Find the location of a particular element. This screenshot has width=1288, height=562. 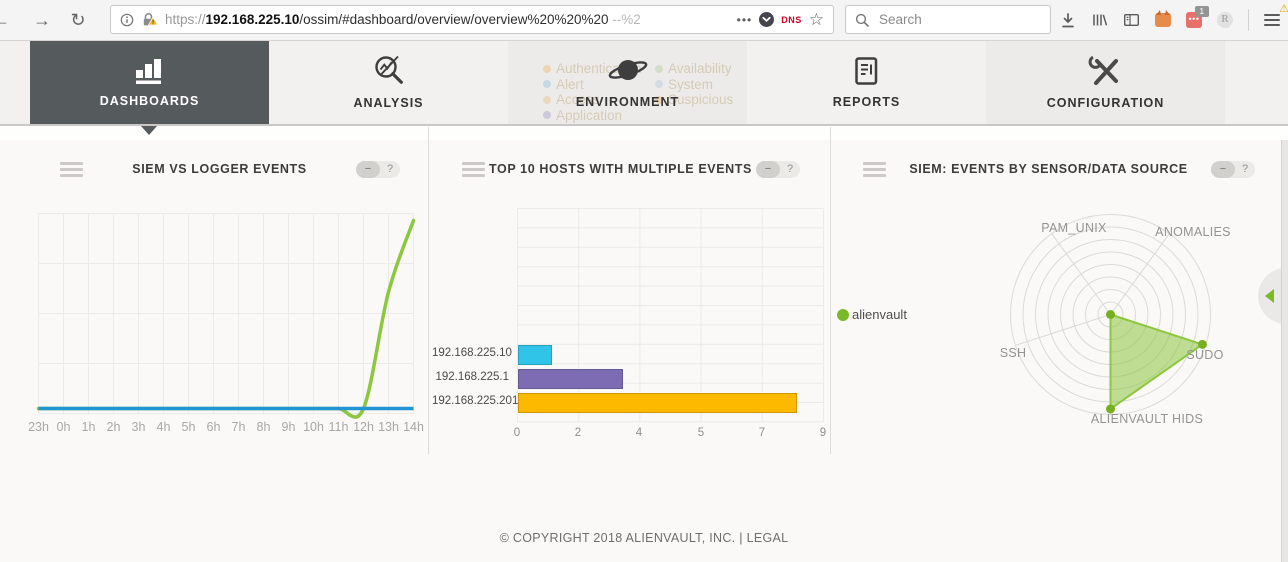

radar-legend: alienvault is located at coordinates (872, 314).